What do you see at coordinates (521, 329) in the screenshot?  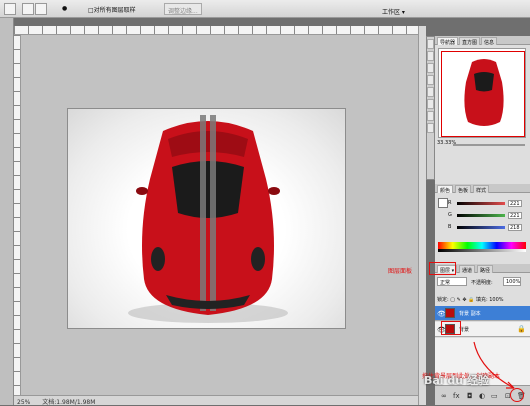 I see `lock-icon: 🔒` at bounding box center [521, 329].